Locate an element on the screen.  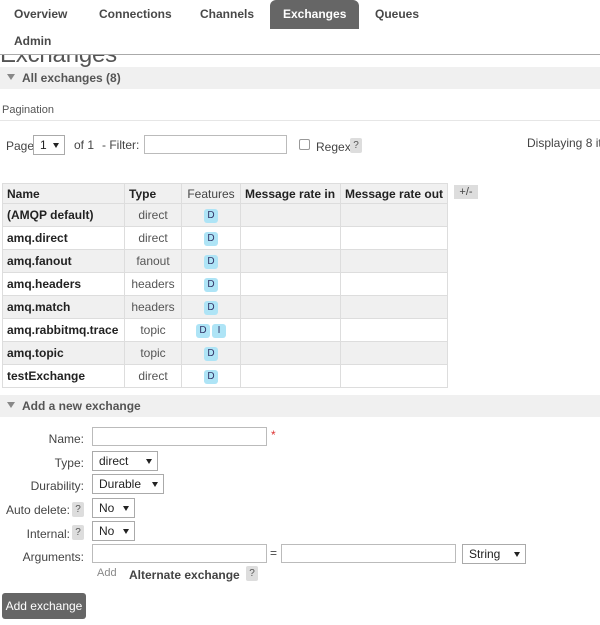
column-header-type: Type is located at coordinates (153, 193).